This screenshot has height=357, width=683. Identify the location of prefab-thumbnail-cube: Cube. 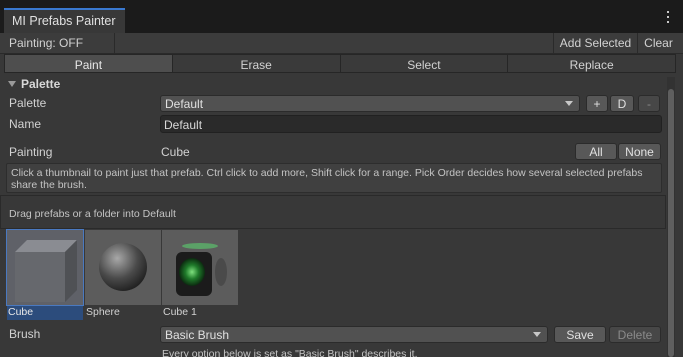
(45, 275).